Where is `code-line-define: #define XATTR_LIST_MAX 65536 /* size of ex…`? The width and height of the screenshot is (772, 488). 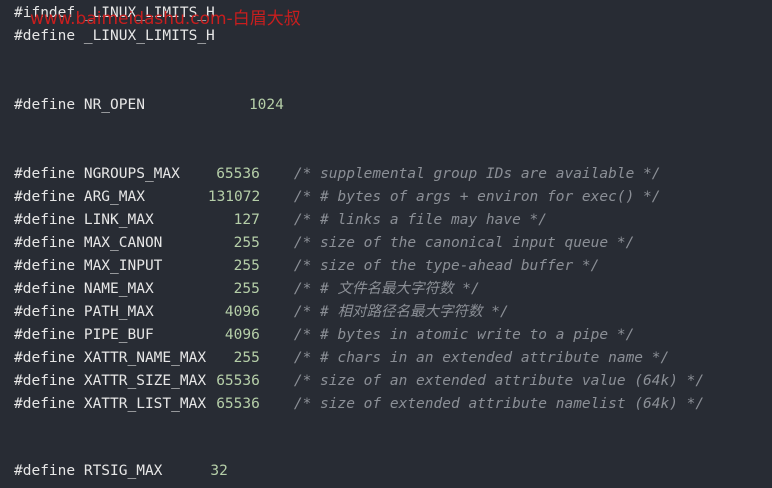
code-line-define: #define XATTR_LIST_MAX 65536 /* size of ex… is located at coordinates (359, 404).